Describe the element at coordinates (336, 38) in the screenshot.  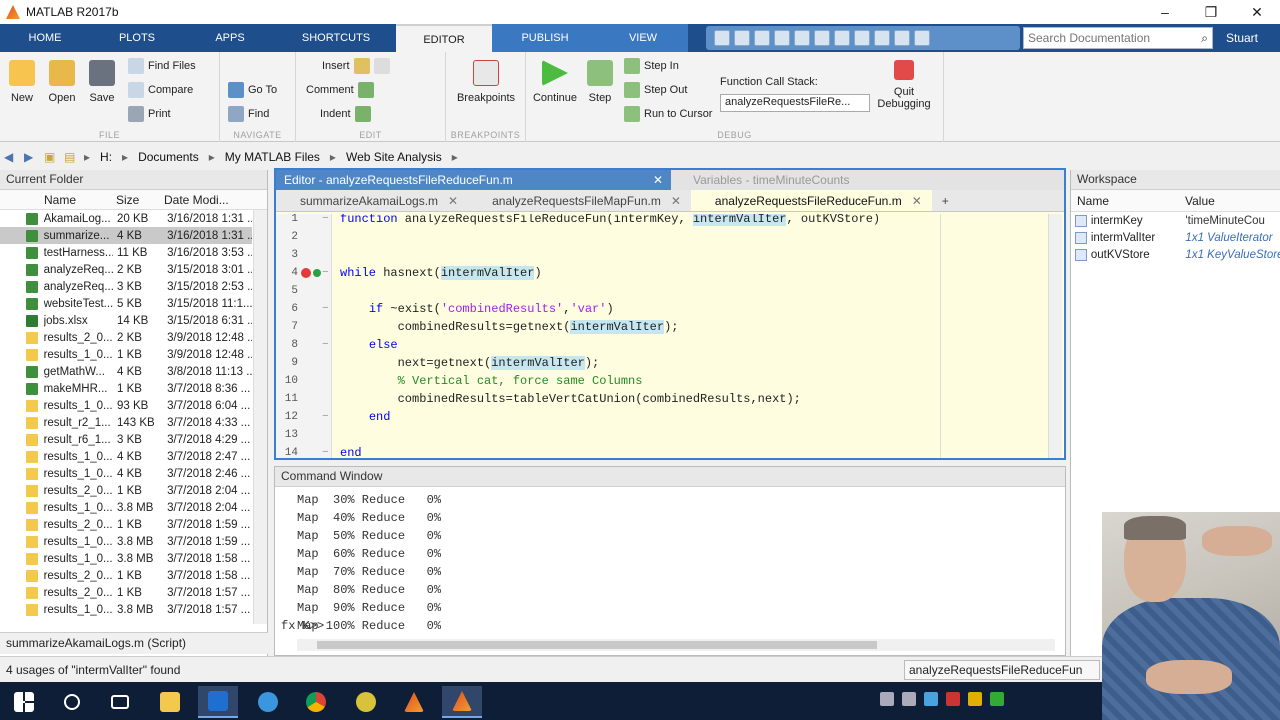
I see `tab-shortcuts: SHORTCUTS` at that location.